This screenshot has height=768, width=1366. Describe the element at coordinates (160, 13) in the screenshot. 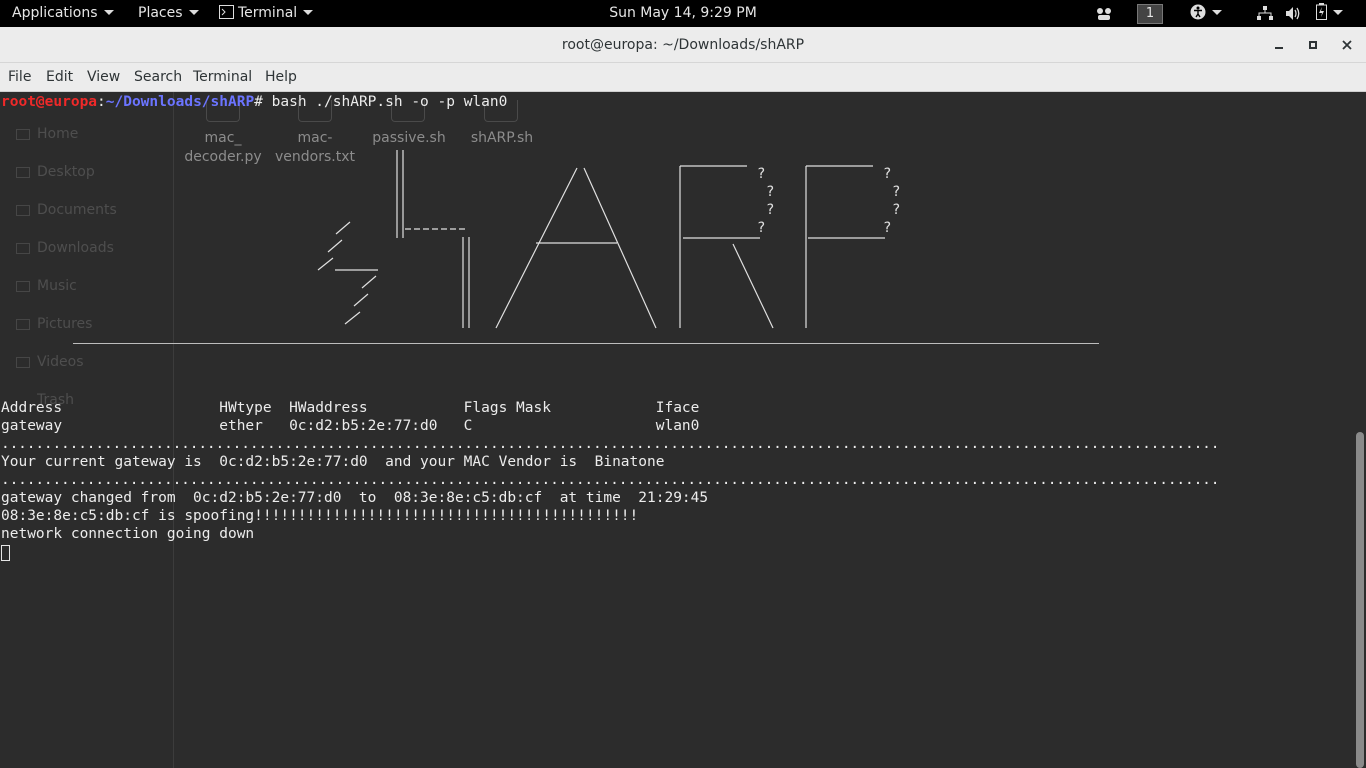

I see `places-label: Places` at that location.